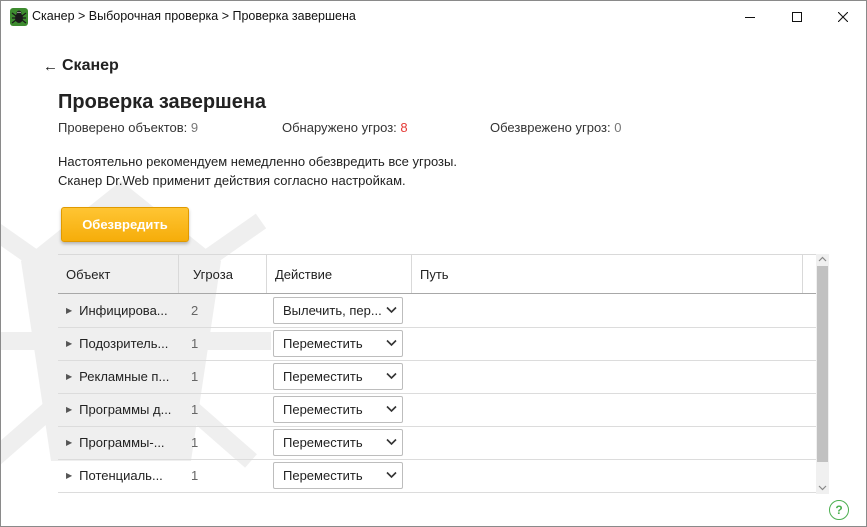 The width and height of the screenshot is (867, 527). I want to click on back-to-scanner-link: ← Сканер, so click(81, 66).